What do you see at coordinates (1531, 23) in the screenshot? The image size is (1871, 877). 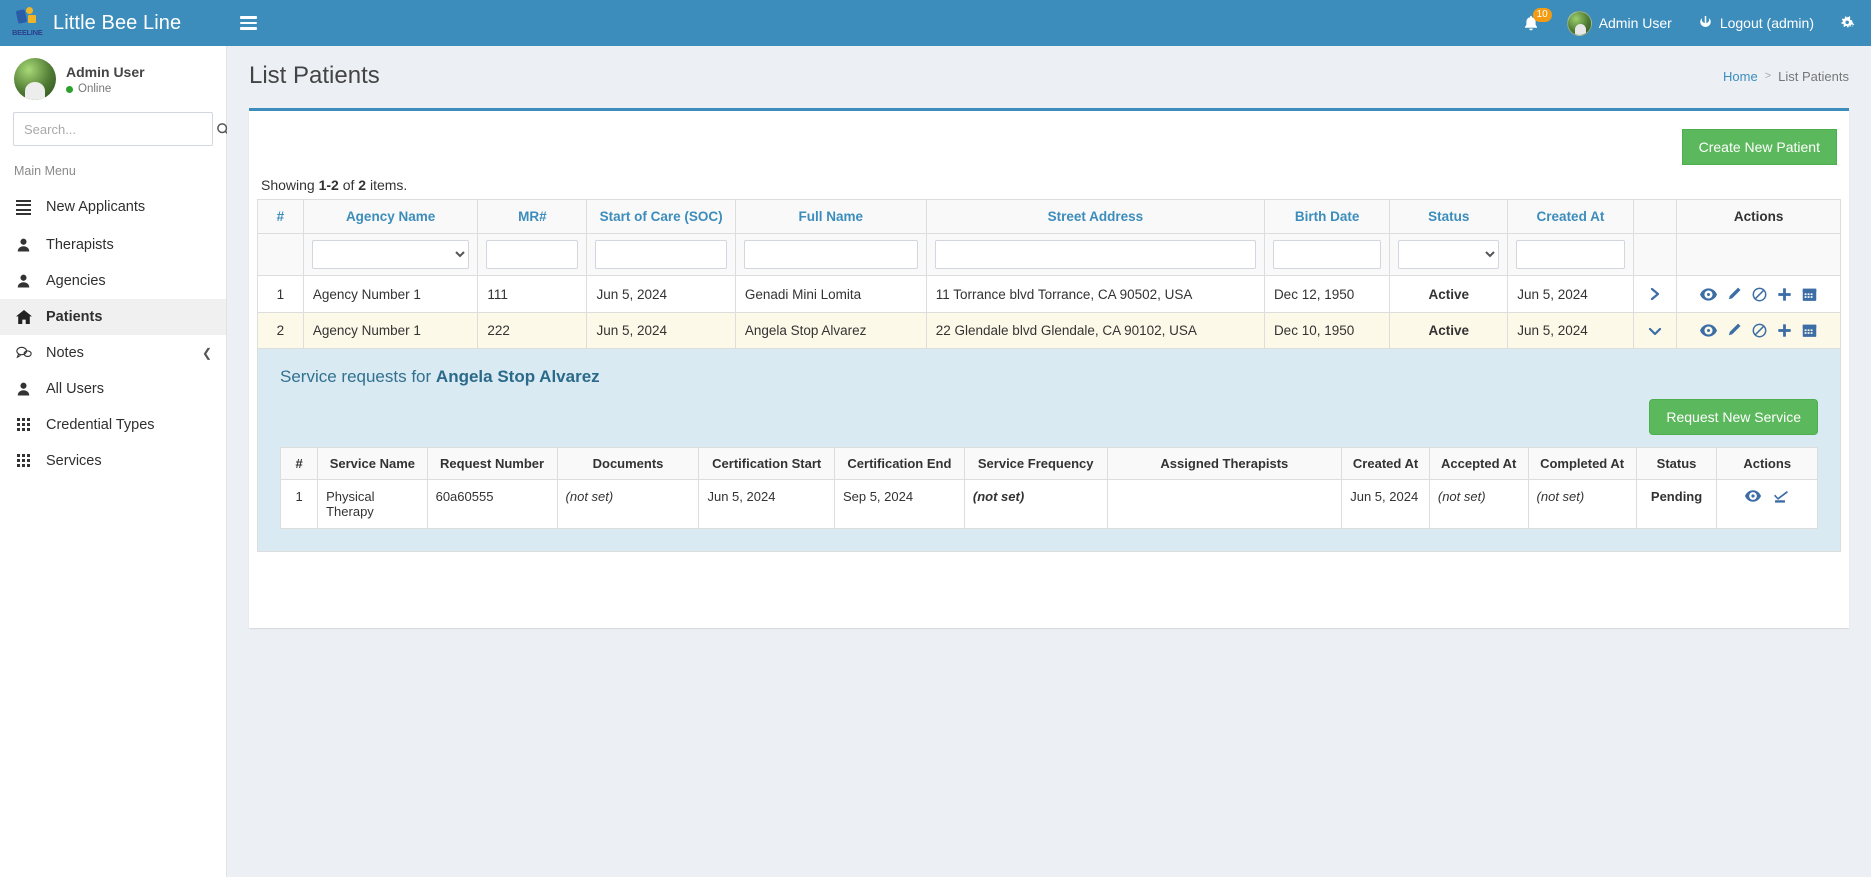 I see `notifications-button: 10` at bounding box center [1531, 23].